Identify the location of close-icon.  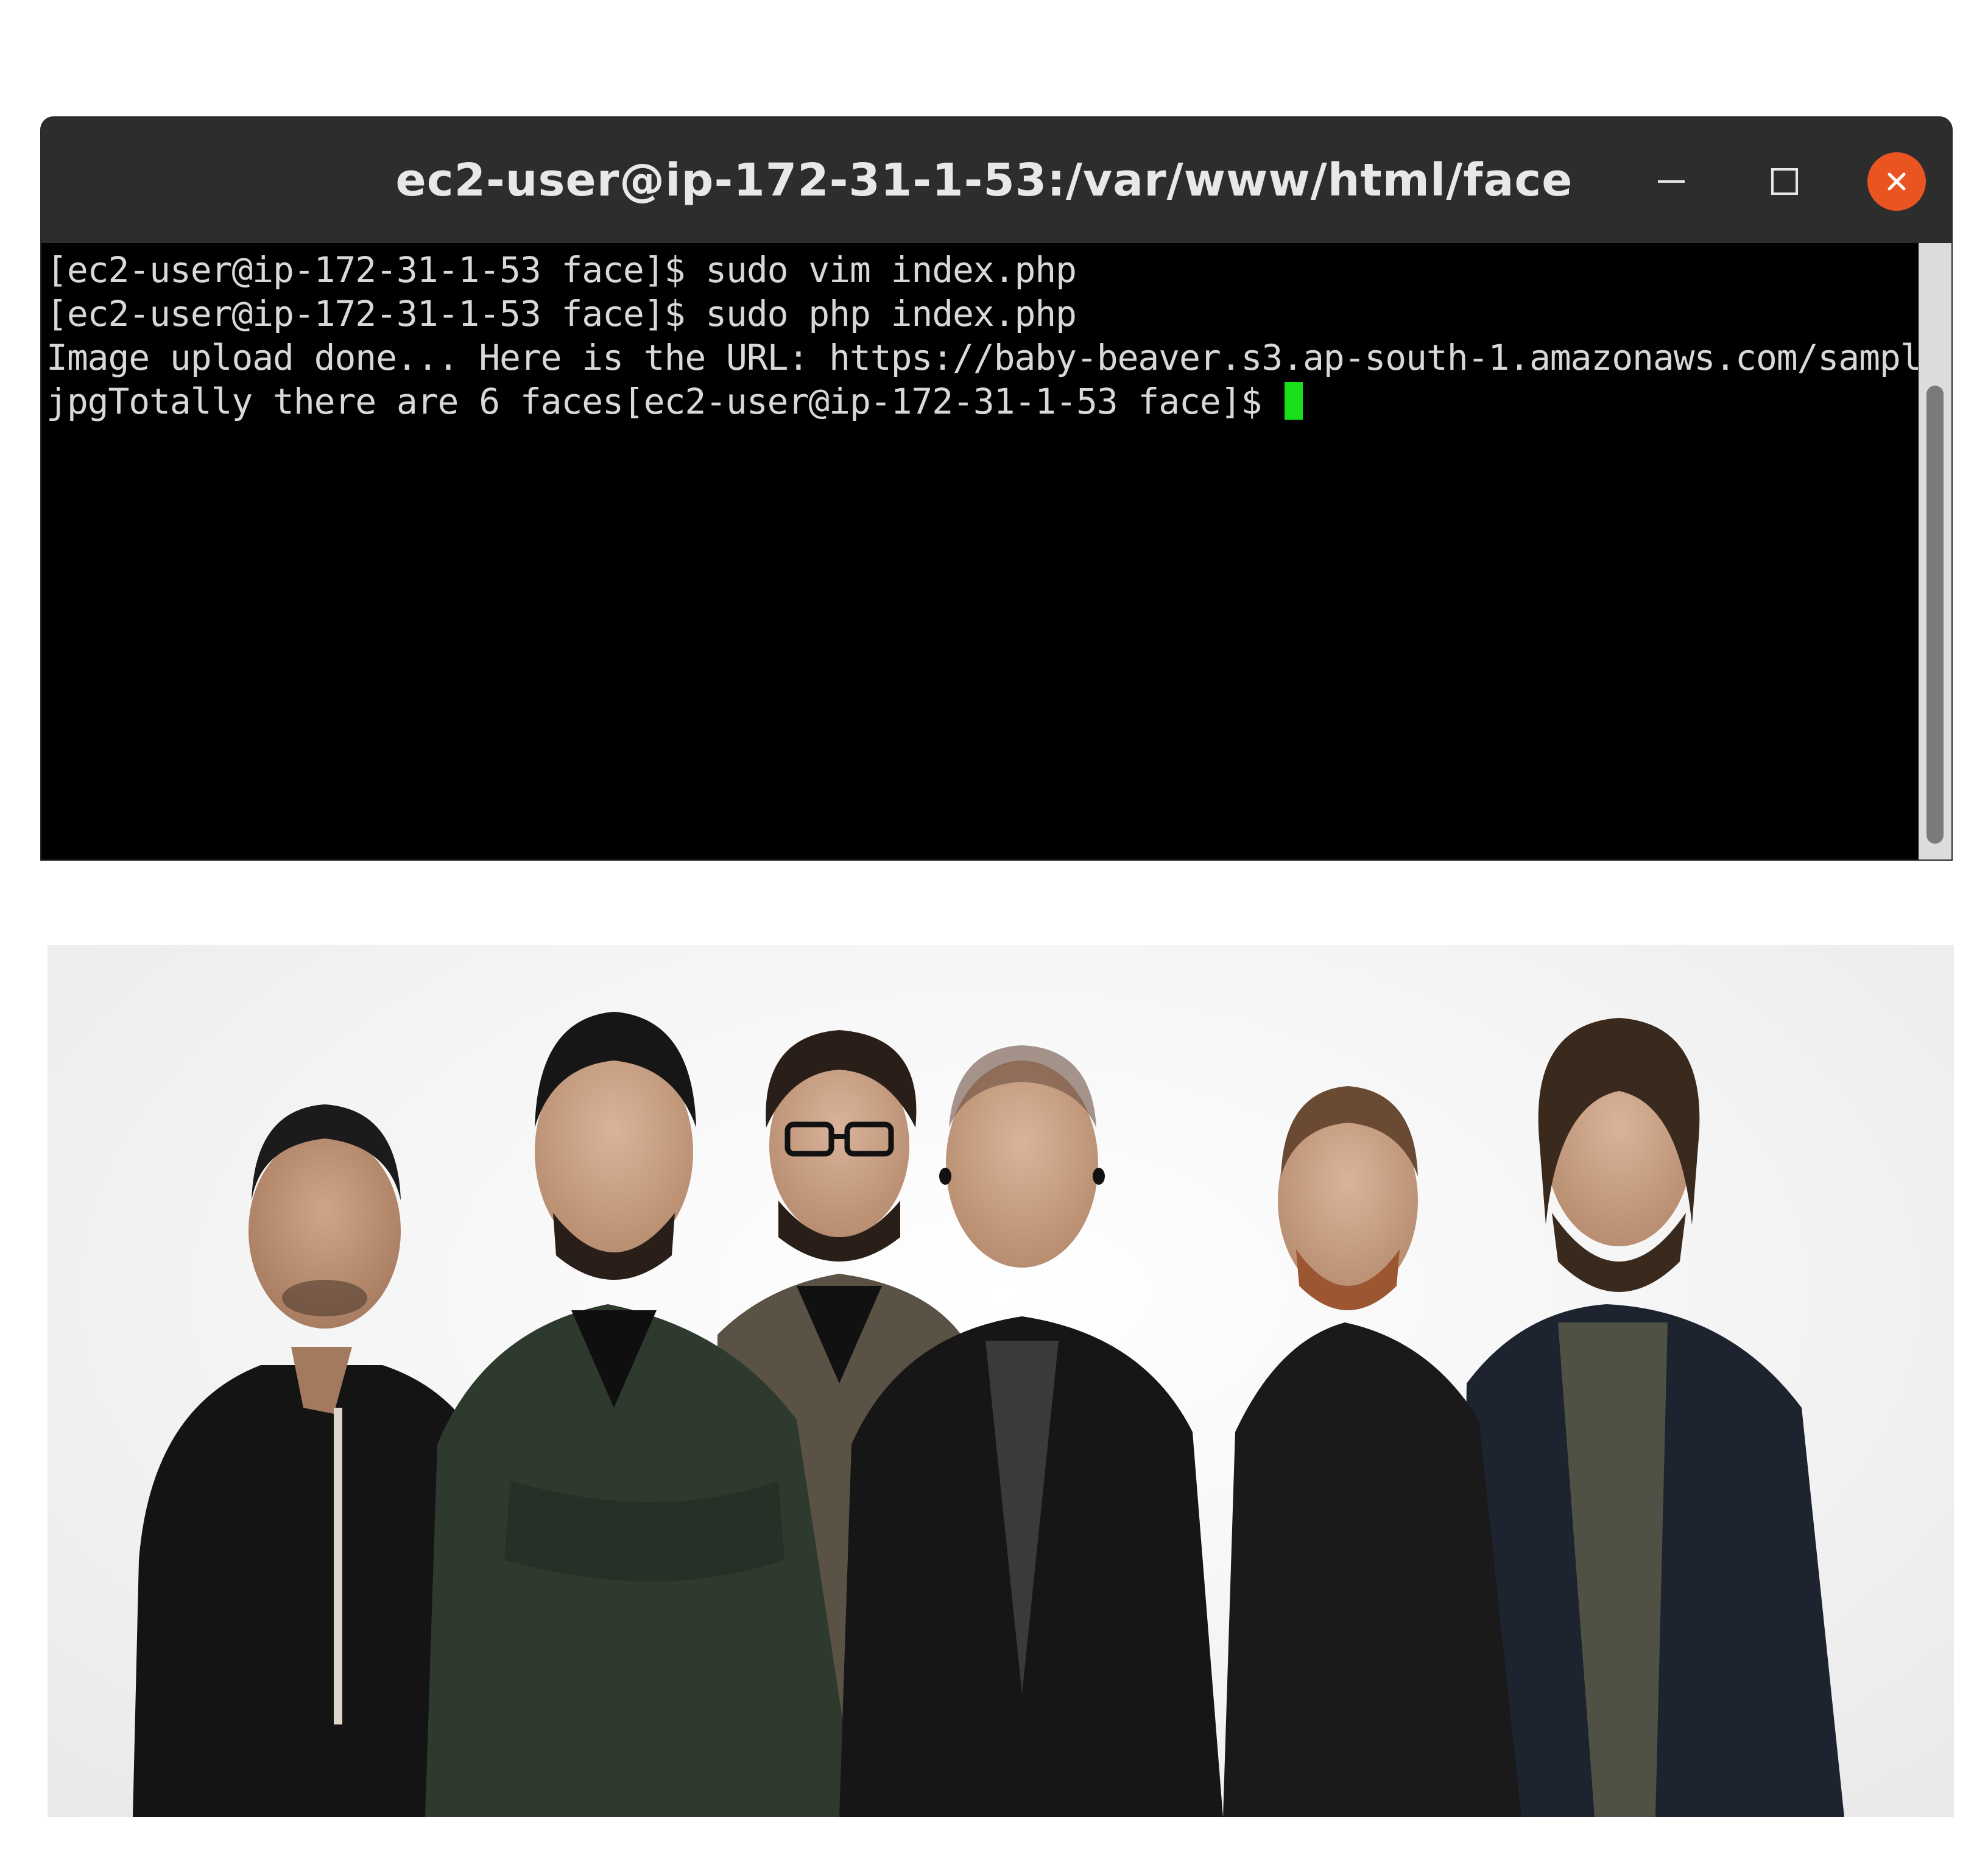
(1897, 181).